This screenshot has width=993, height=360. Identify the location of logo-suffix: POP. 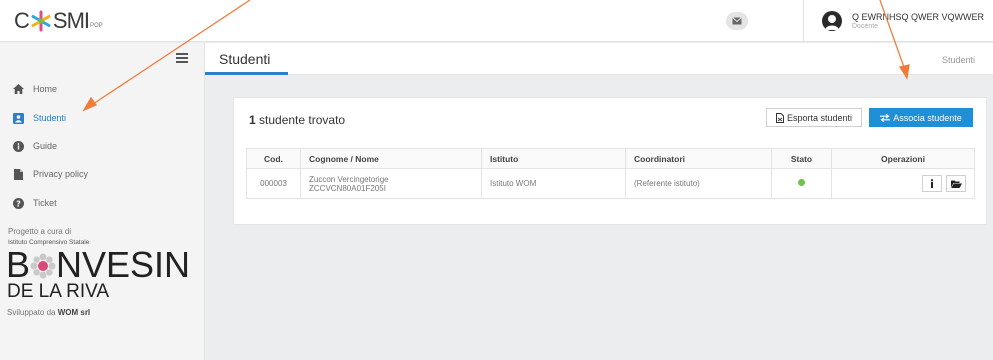
(96, 26).